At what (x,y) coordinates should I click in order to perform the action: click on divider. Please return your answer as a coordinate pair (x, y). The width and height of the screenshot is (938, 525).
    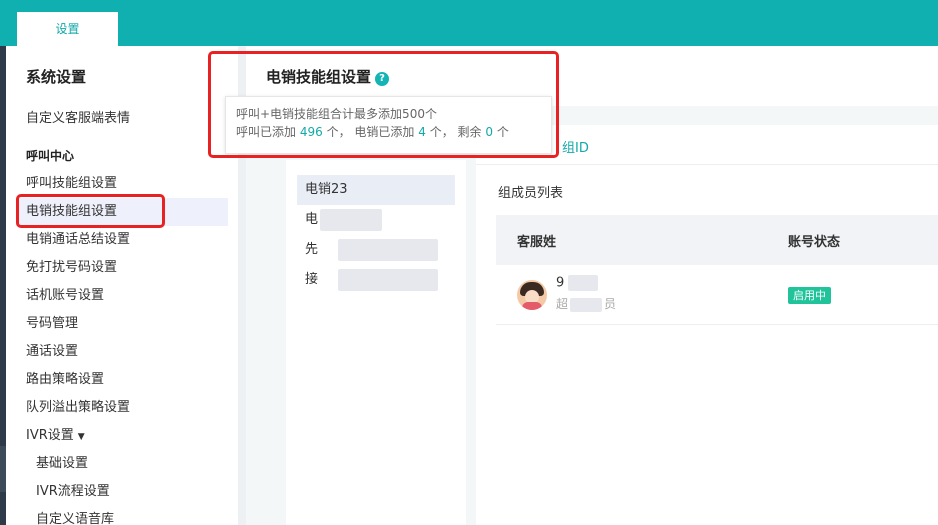
    Looking at the image, I should click on (707, 164).